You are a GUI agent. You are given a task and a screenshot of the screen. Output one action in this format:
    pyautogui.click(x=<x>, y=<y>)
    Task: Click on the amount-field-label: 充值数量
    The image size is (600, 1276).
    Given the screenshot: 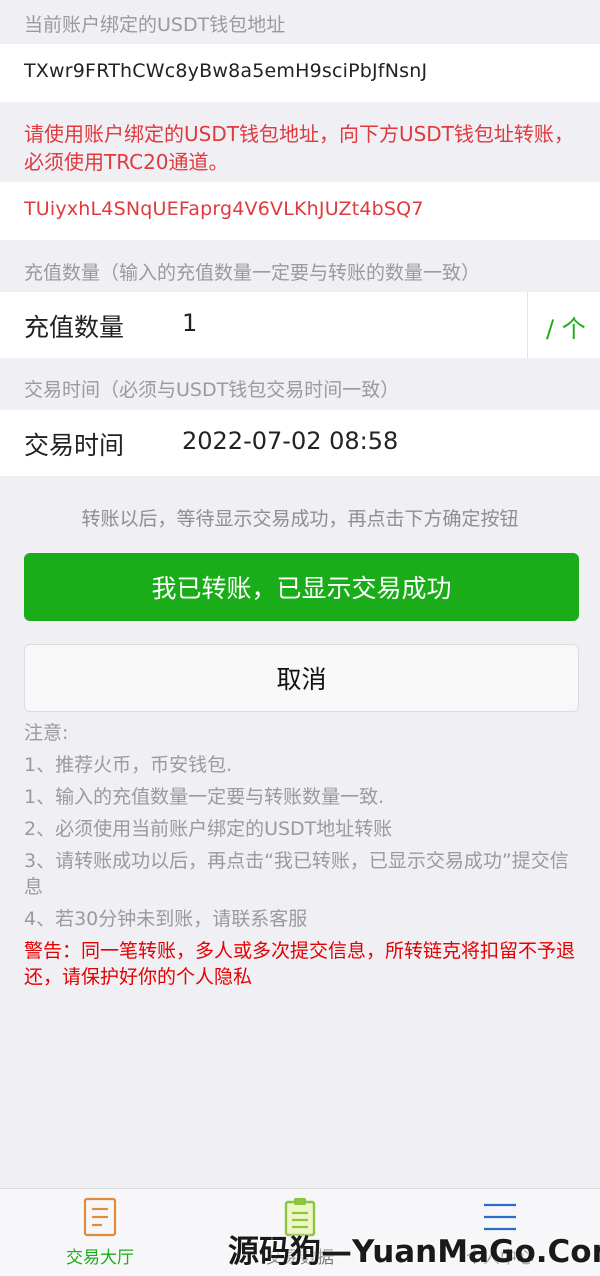 What is the action you would take?
    pyautogui.click(x=74, y=327)
    